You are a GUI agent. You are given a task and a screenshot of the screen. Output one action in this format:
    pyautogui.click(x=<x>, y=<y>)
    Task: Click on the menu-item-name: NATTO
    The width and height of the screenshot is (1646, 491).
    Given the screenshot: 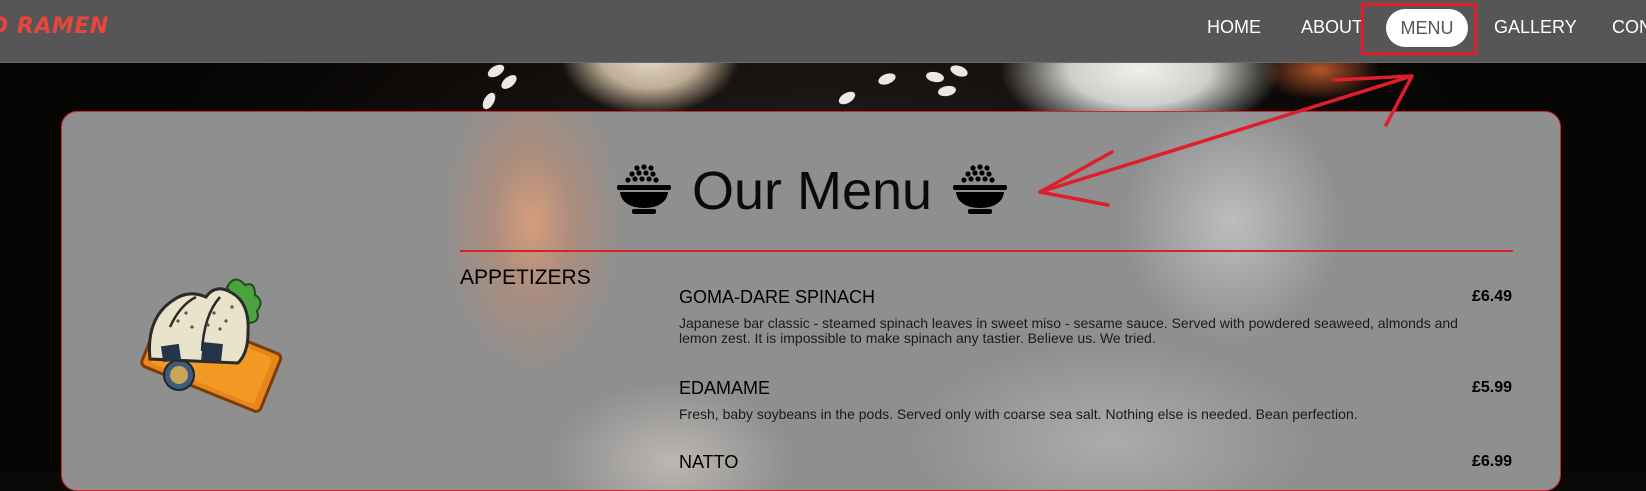 What is the action you would take?
    pyautogui.click(x=709, y=462)
    